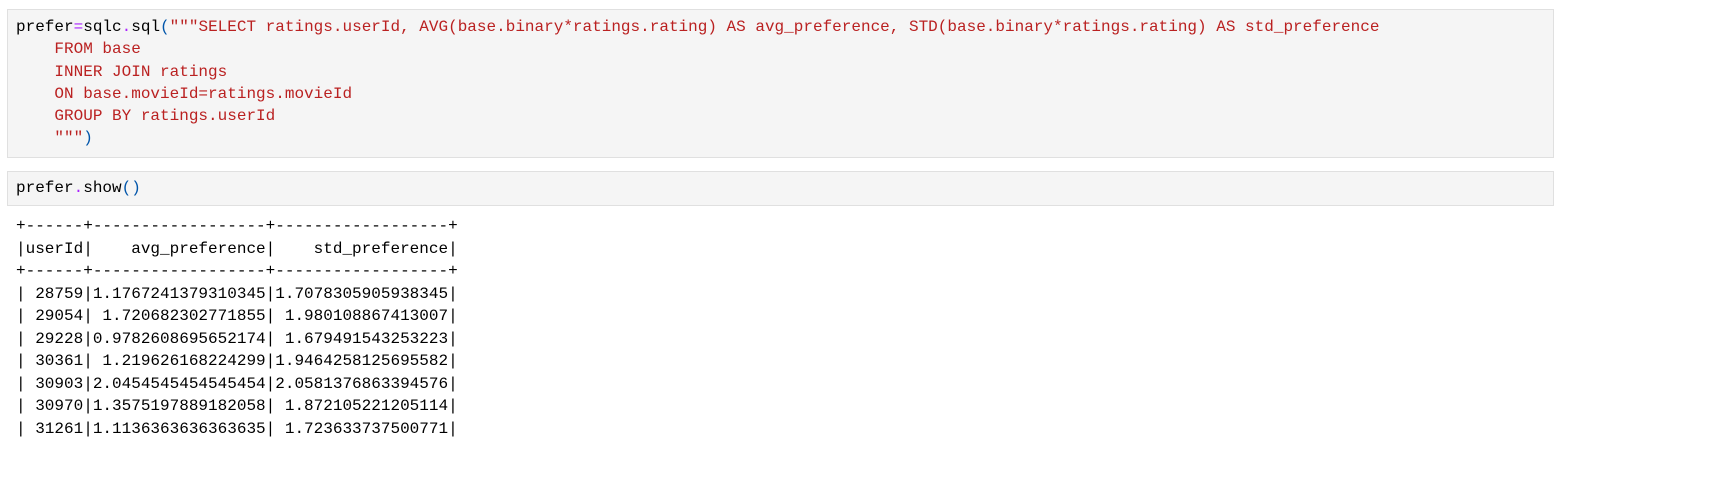  What do you see at coordinates (184, 93) in the screenshot?
I see `sql-string-line: ON base.movieId=ratings.movieId` at bounding box center [184, 93].